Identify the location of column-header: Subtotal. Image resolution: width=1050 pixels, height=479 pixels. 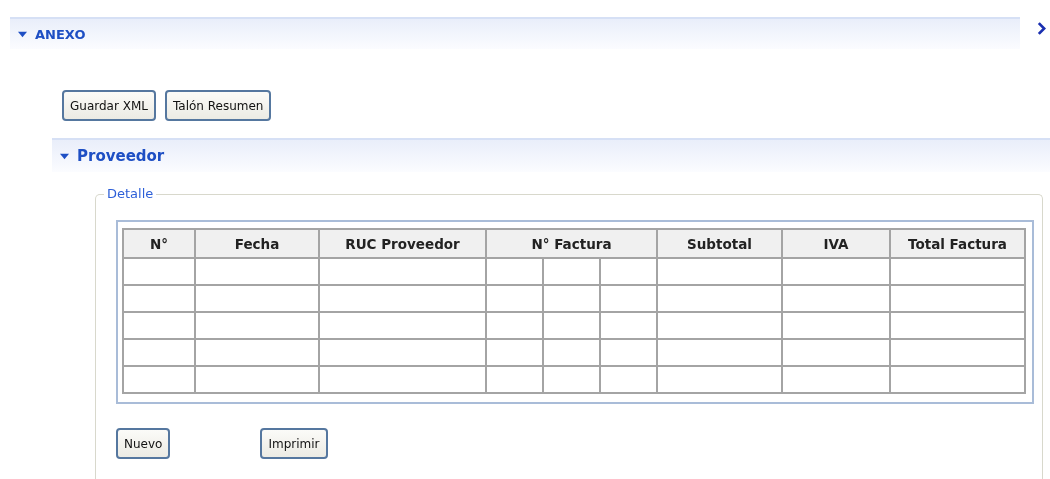
(719, 243).